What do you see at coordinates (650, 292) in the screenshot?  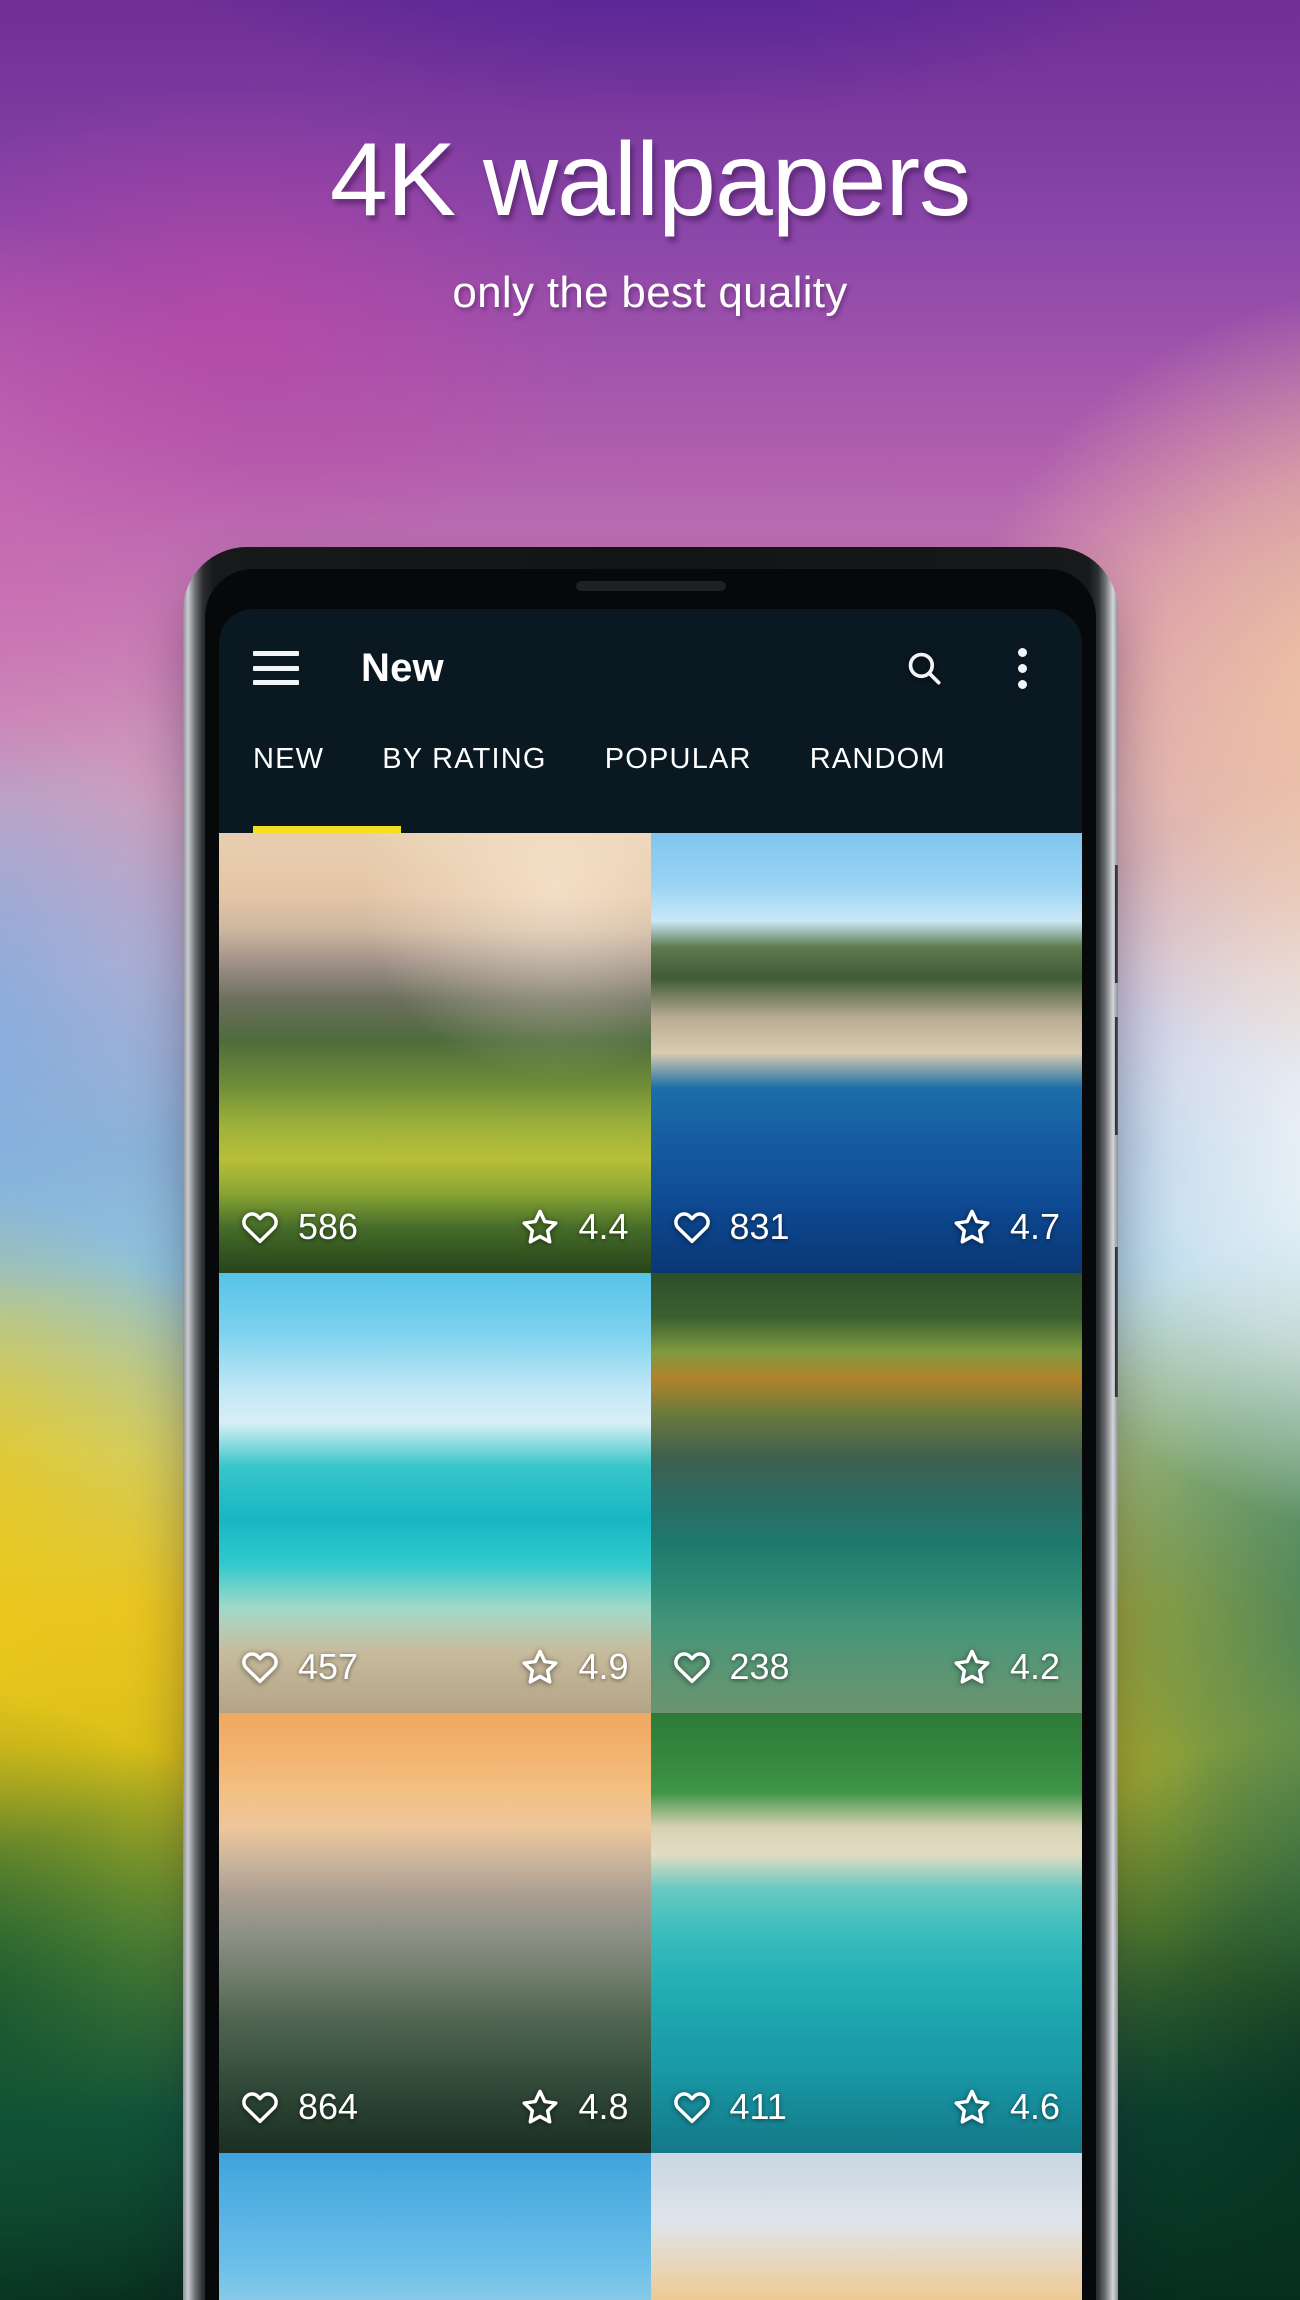 I see `hero-subtitle: only the best quality` at bounding box center [650, 292].